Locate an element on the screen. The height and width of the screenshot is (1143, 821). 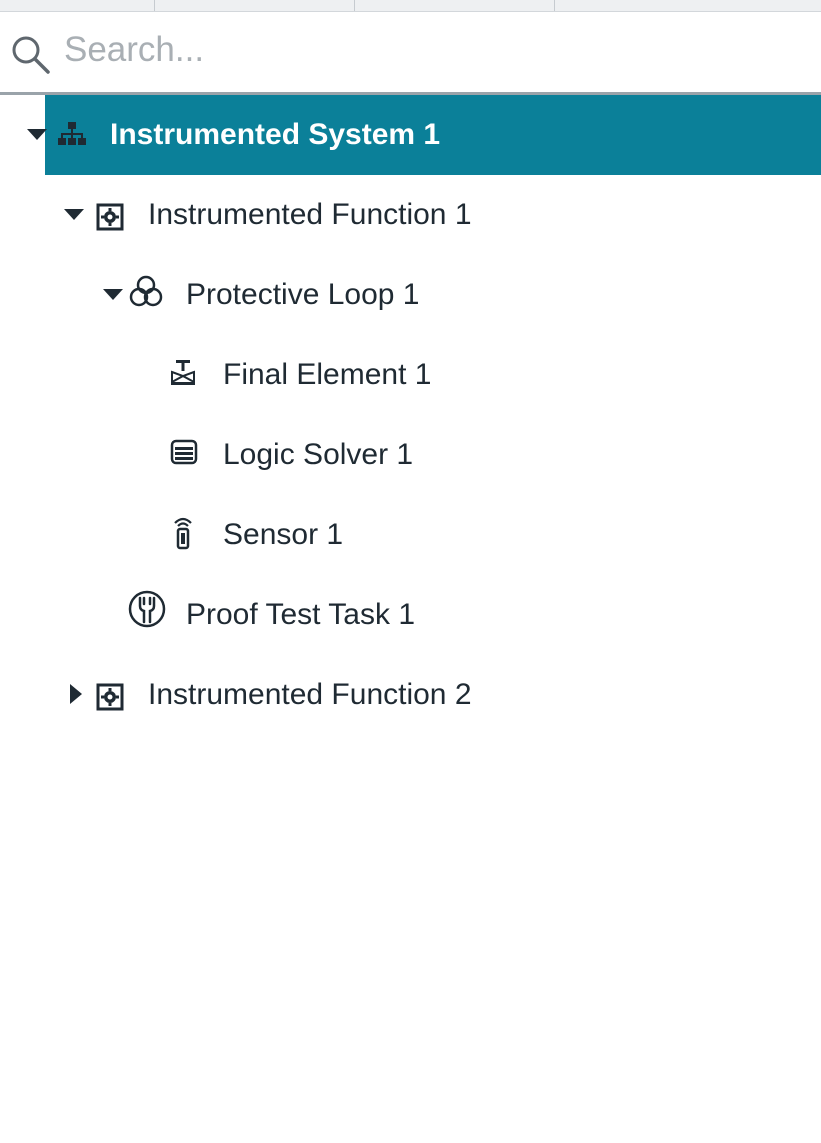
search-bar is located at coordinates (410, 53).